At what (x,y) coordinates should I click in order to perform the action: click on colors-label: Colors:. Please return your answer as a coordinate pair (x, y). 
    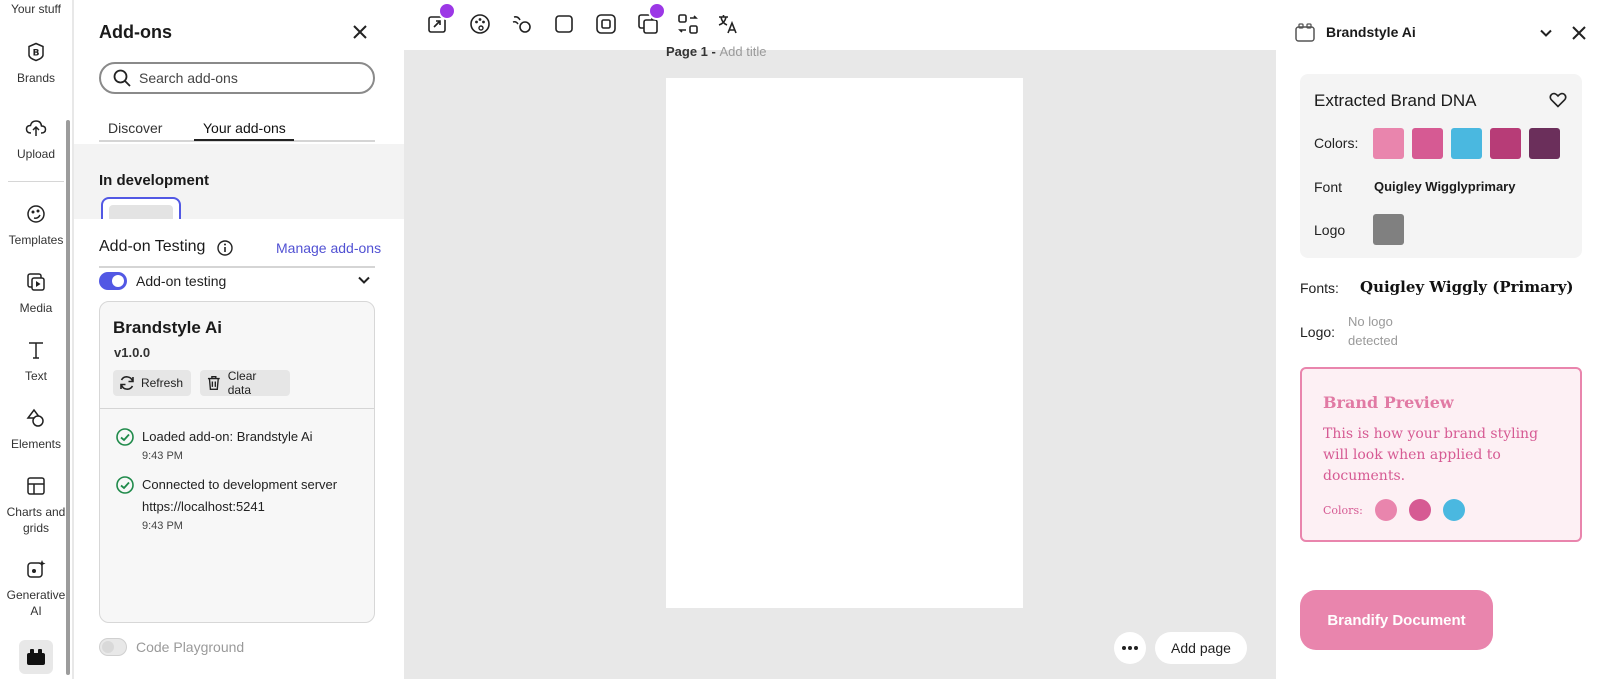
    Looking at the image, I should click on (1336, 143).